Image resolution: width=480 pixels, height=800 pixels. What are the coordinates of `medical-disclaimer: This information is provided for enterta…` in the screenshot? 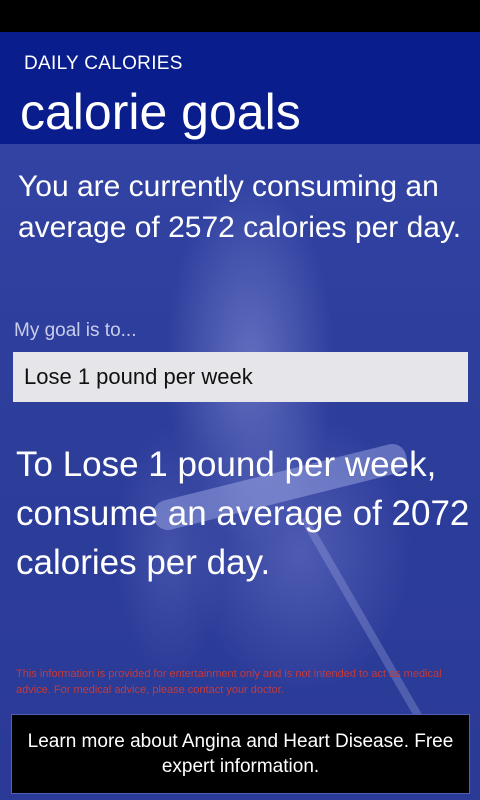 It's located at (229, 682).